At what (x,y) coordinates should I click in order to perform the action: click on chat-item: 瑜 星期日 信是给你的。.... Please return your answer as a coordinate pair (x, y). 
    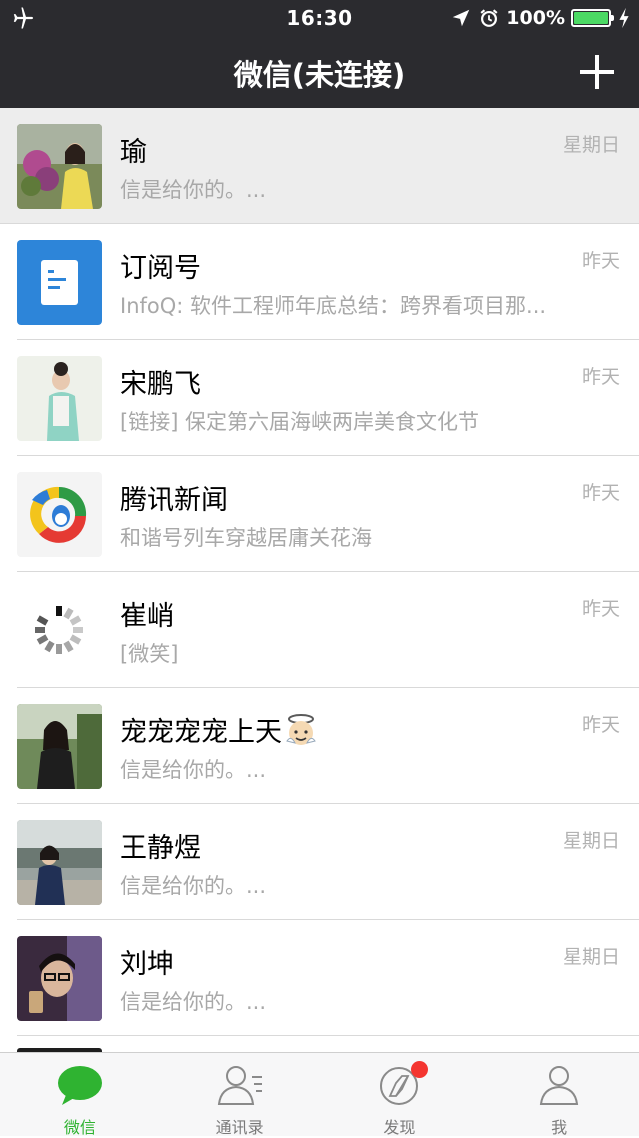
    Looking at the image, I should click on (319, 166).